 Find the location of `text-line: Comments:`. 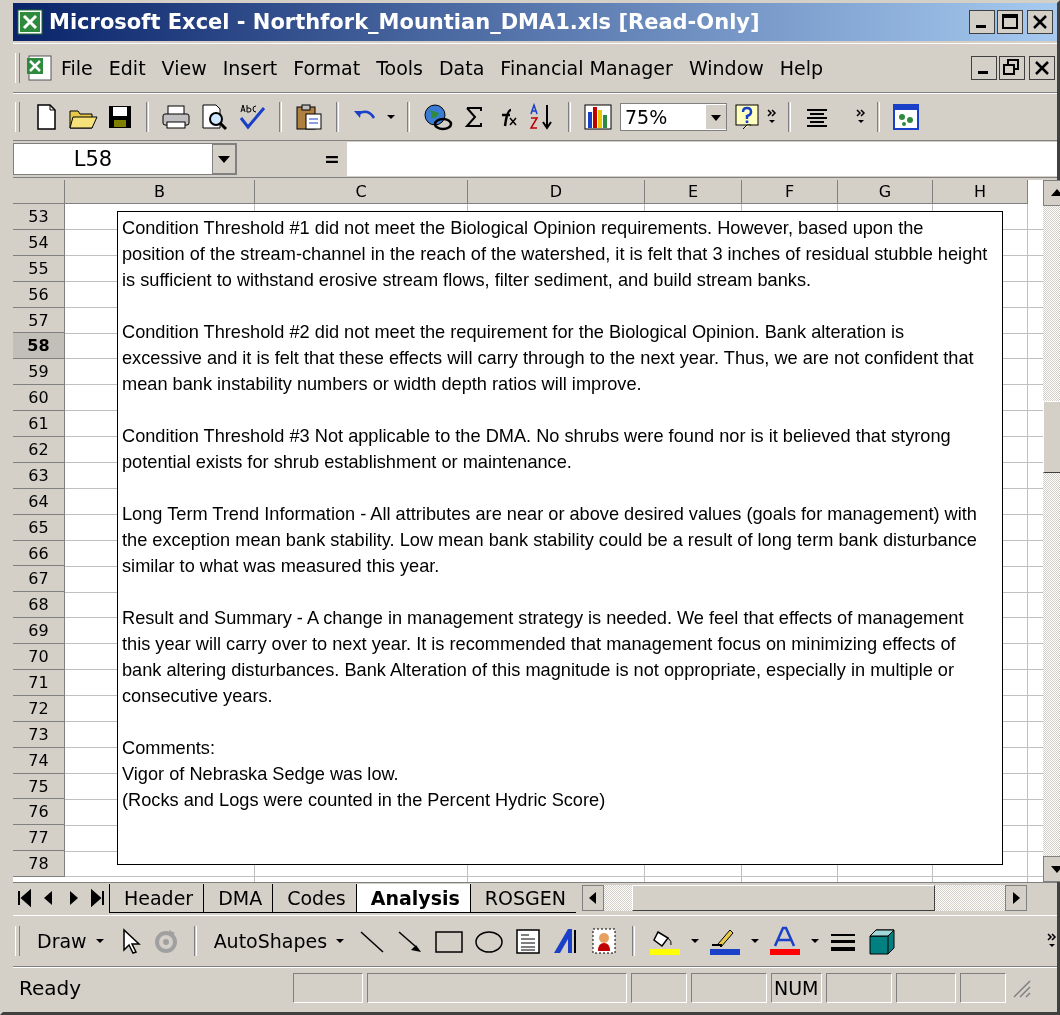

text-line: Comments: is located at coordinates (169, 748).